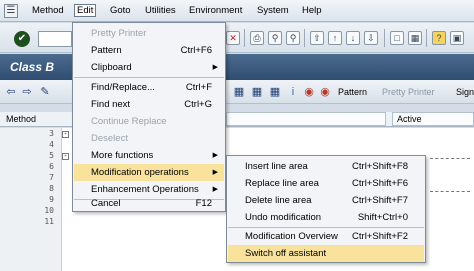 This screenshot has width=474, height=271. What do you see at coordinates (21, 119) in the screenshot?
I see `method-label: Method` at bounding box center [21, 119].